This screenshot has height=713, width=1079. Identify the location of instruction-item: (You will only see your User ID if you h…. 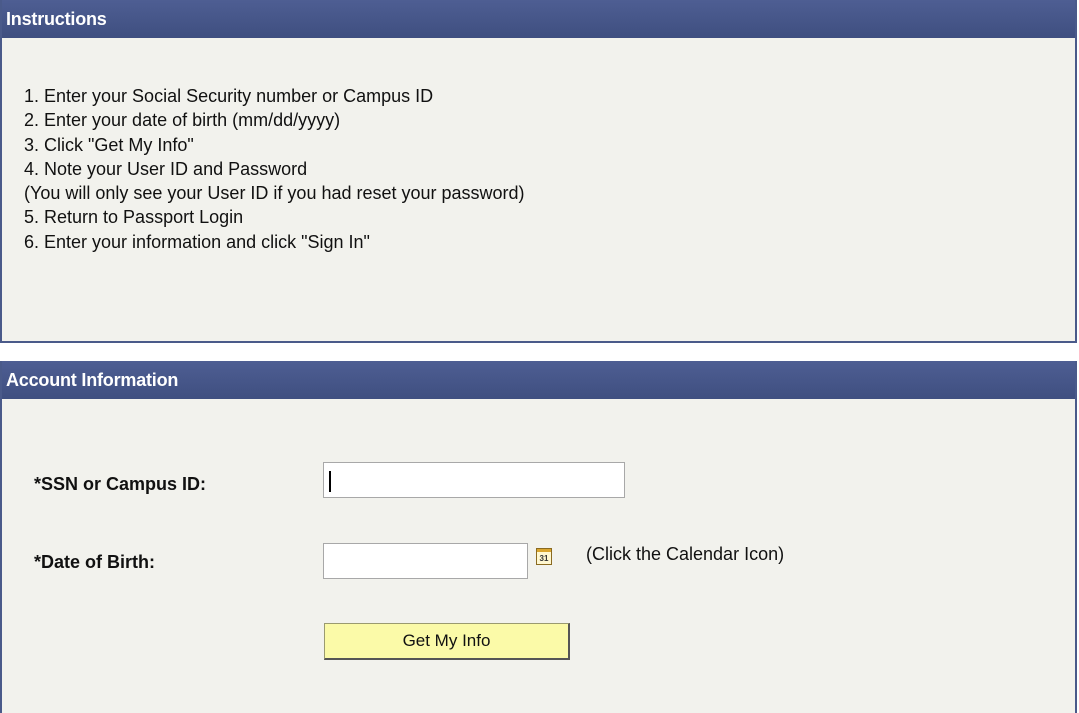
(274, 193).